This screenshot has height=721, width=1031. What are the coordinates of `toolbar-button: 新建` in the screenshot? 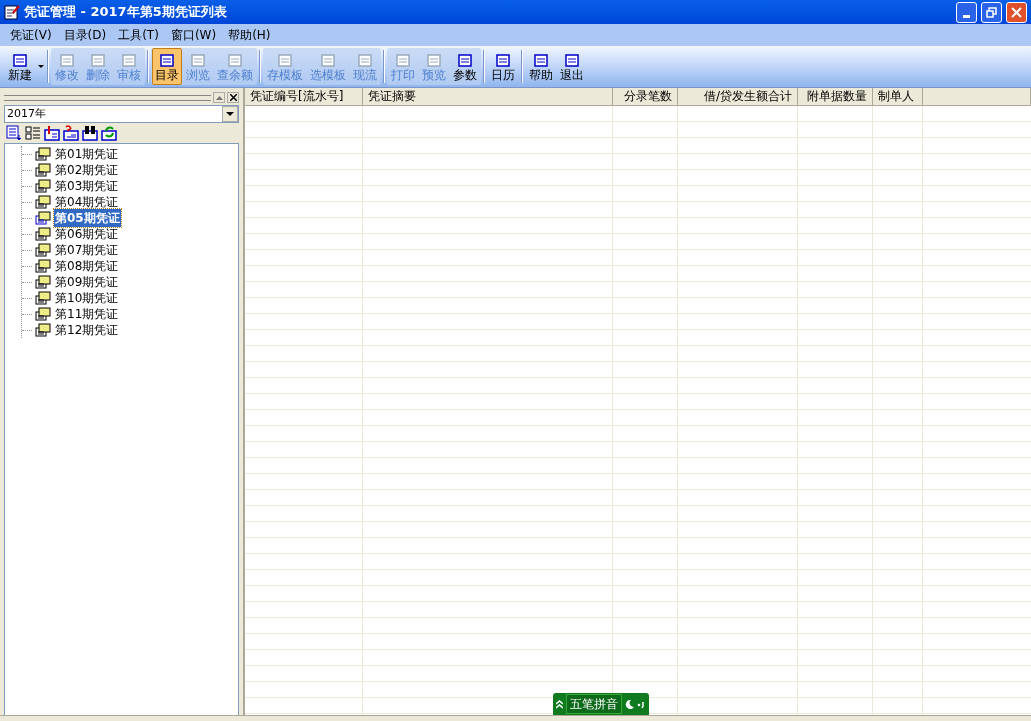 It's located at (20, 66).